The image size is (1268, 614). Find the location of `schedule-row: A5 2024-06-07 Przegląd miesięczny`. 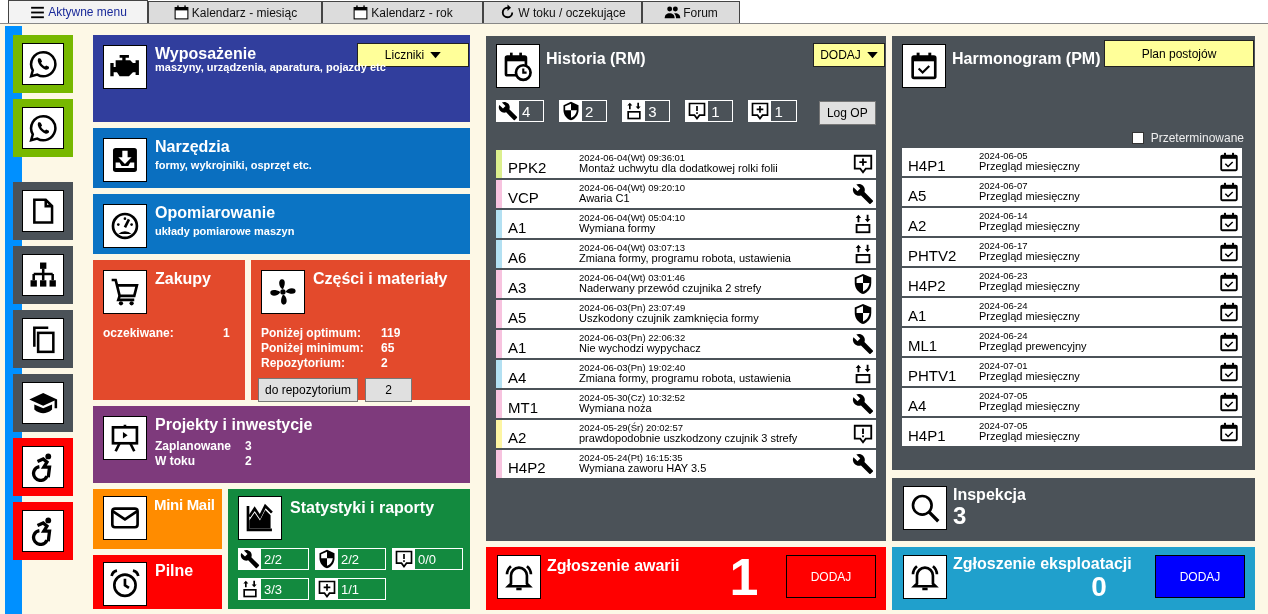

schedule-row: A5 2024-06-07 Przegląd miesięczny is located at coordinates (1072, 192).